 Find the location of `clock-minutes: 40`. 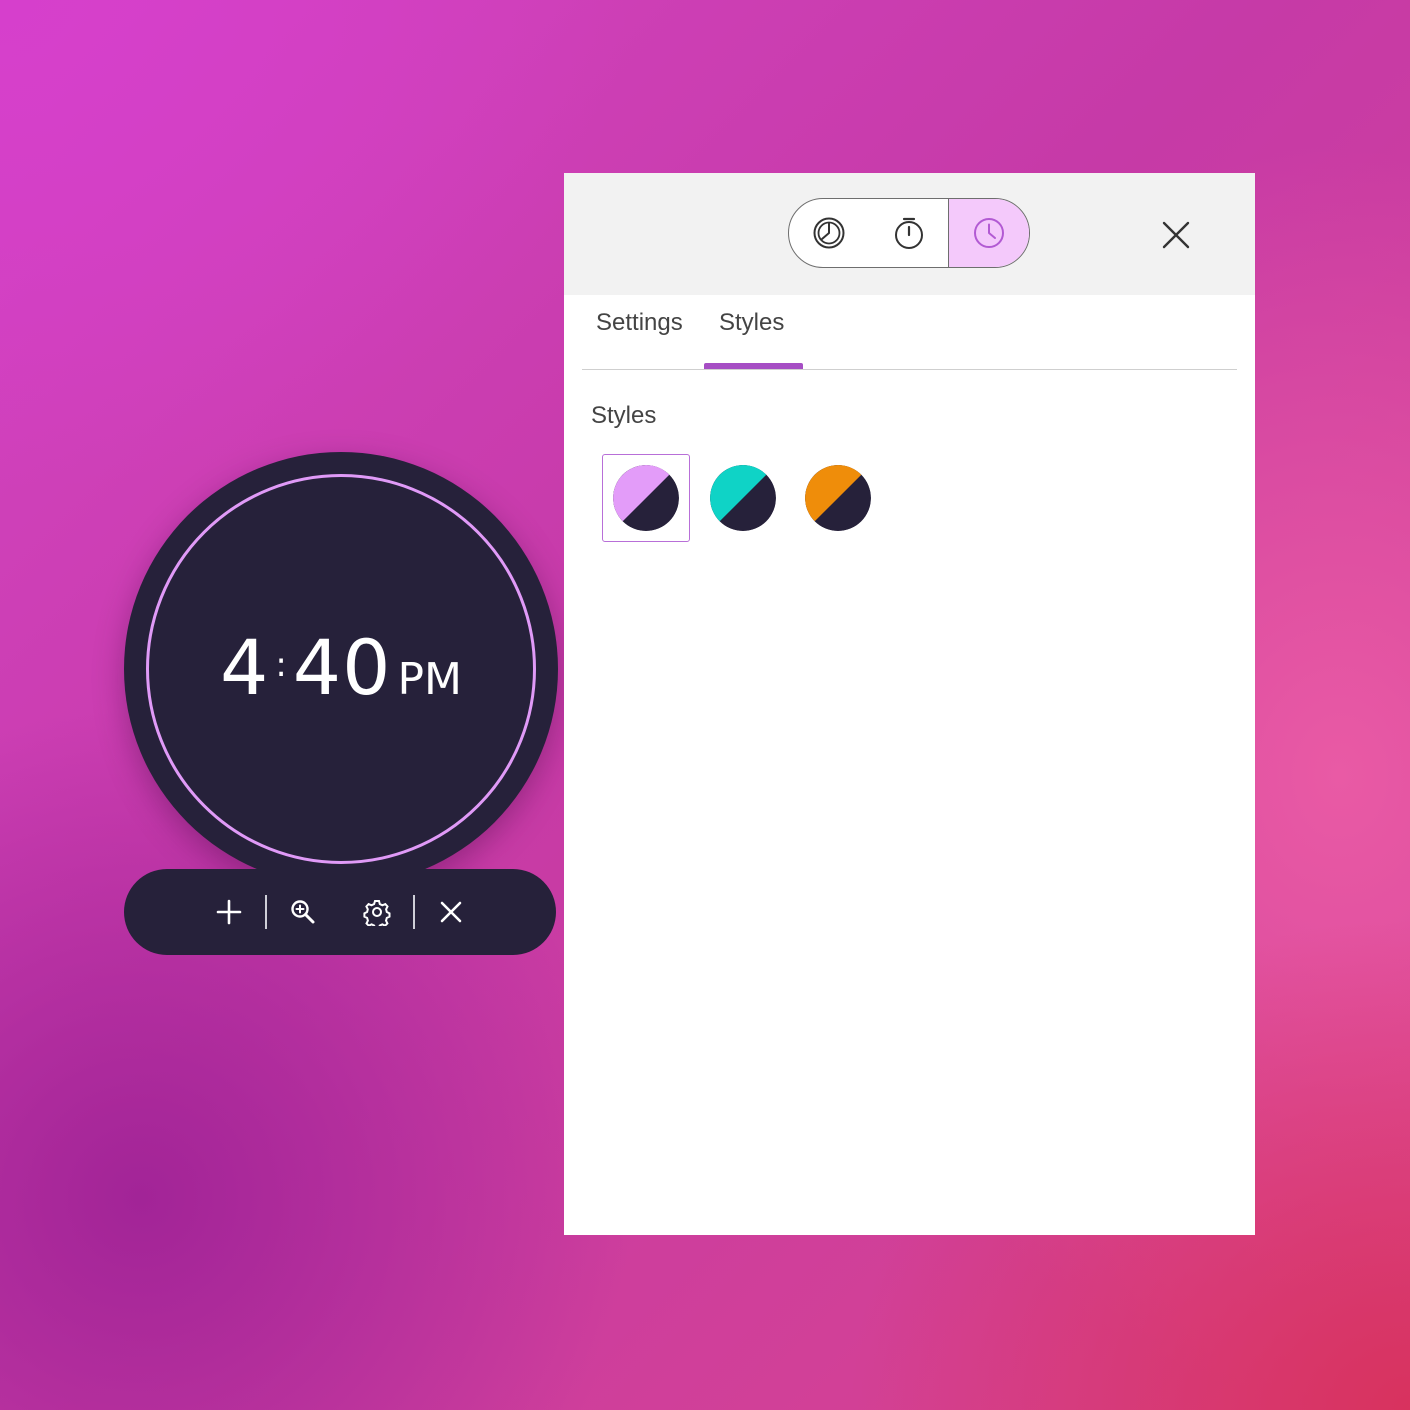

clock-minutes: 40 is located at coordinates (342, 667).